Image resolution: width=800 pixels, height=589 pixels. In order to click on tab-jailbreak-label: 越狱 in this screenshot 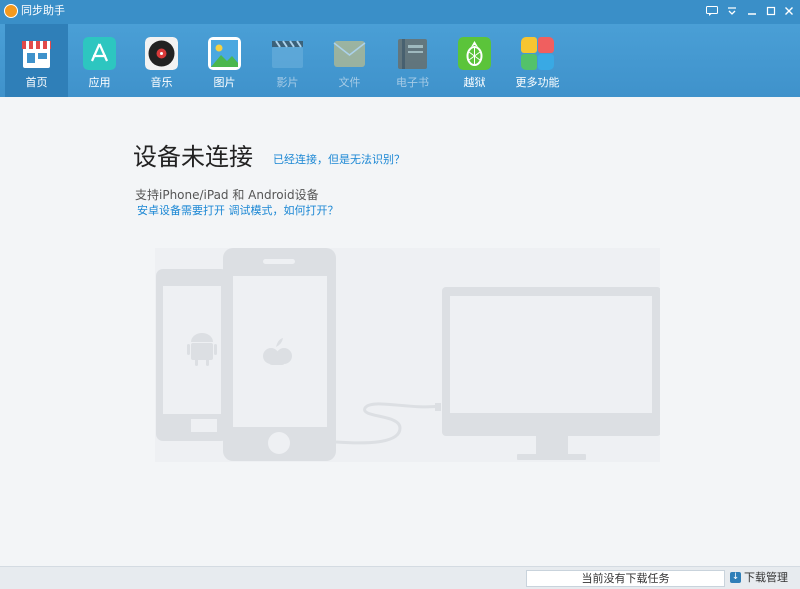, I will do `click(474, 82)`.